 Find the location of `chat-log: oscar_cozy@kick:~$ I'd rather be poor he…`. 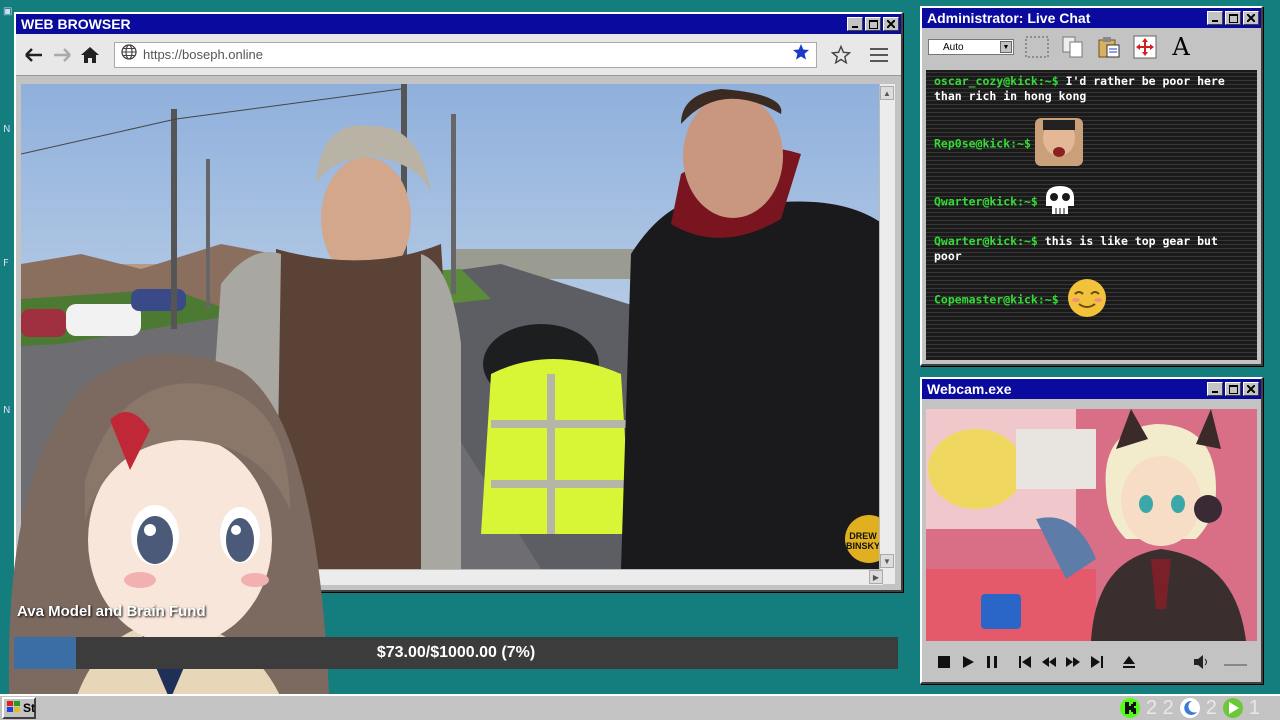

chat-log: oscar_cozy@kick:~$ I'd rather be poor he… is located at coordinates (1091, 215).